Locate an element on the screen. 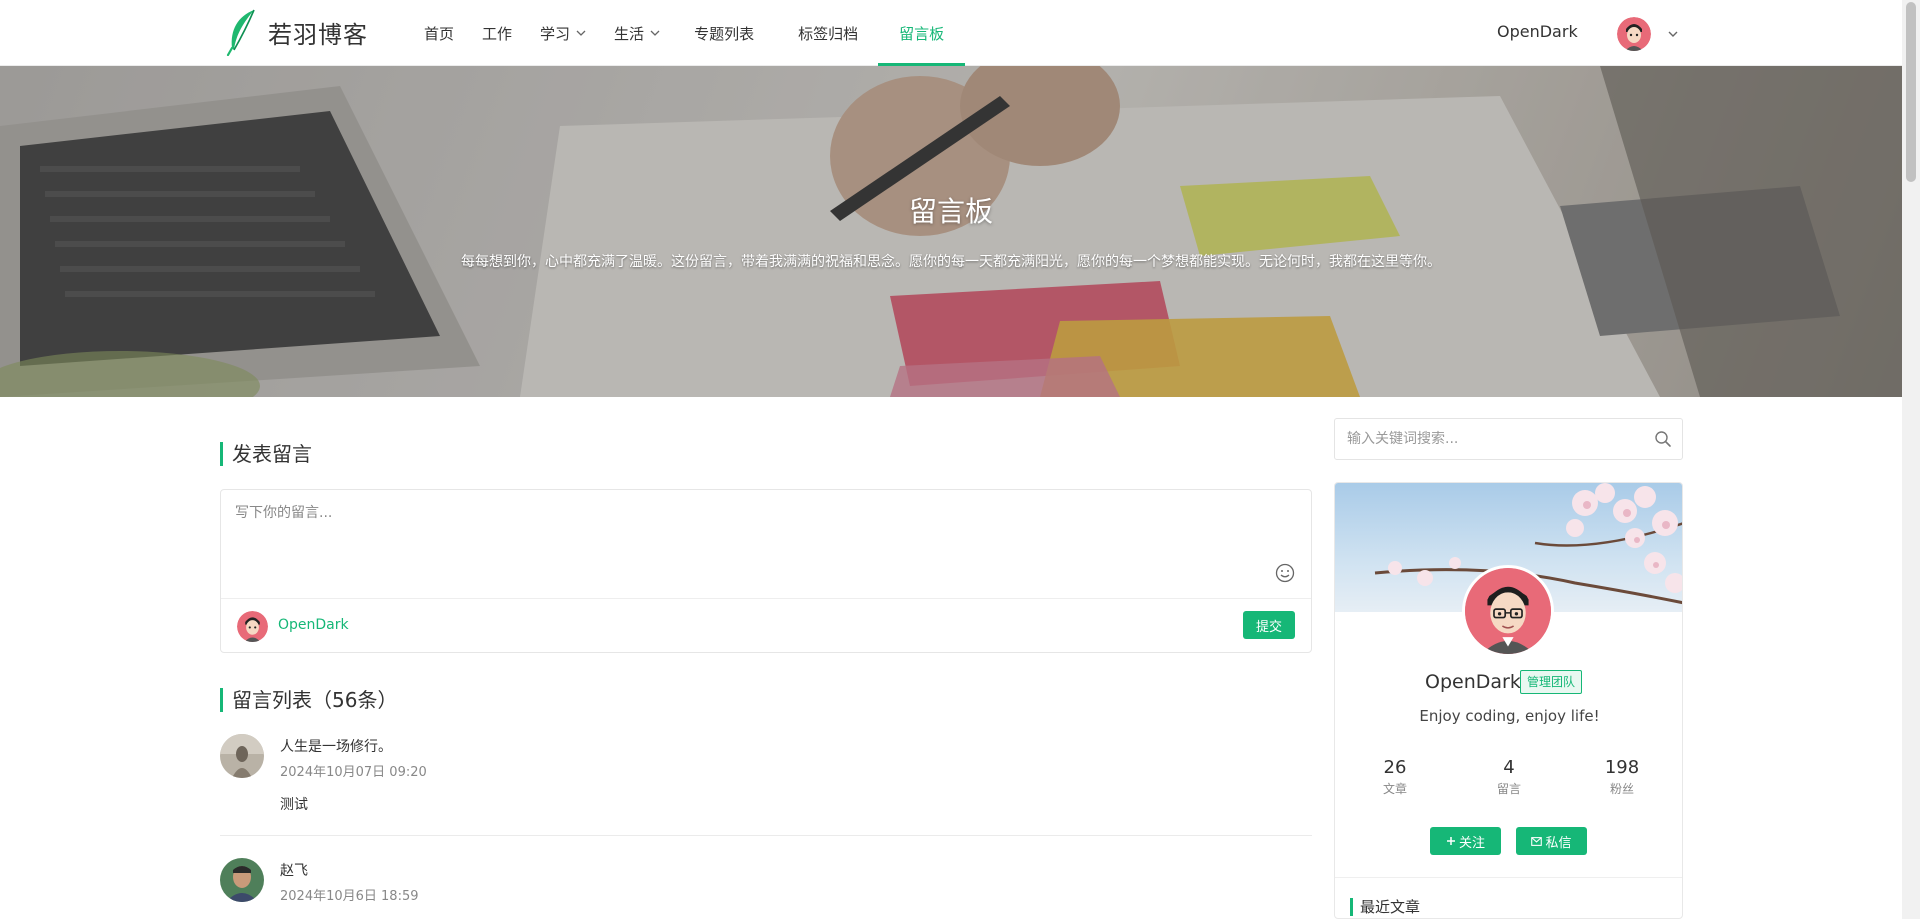  nav-label: 留言板 is located at coordinates (922, 33).